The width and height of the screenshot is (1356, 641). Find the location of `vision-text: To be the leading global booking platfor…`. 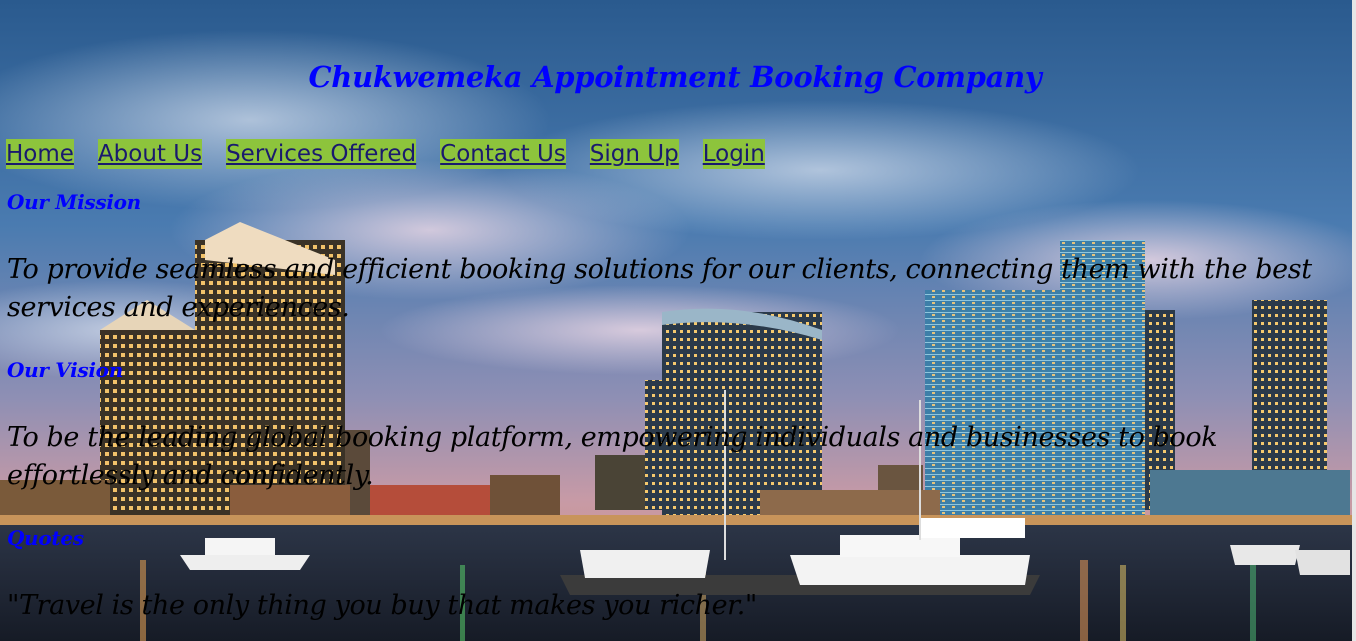

vision-text: To be the leading global booking platfor… is located at coordinates (612, 456).